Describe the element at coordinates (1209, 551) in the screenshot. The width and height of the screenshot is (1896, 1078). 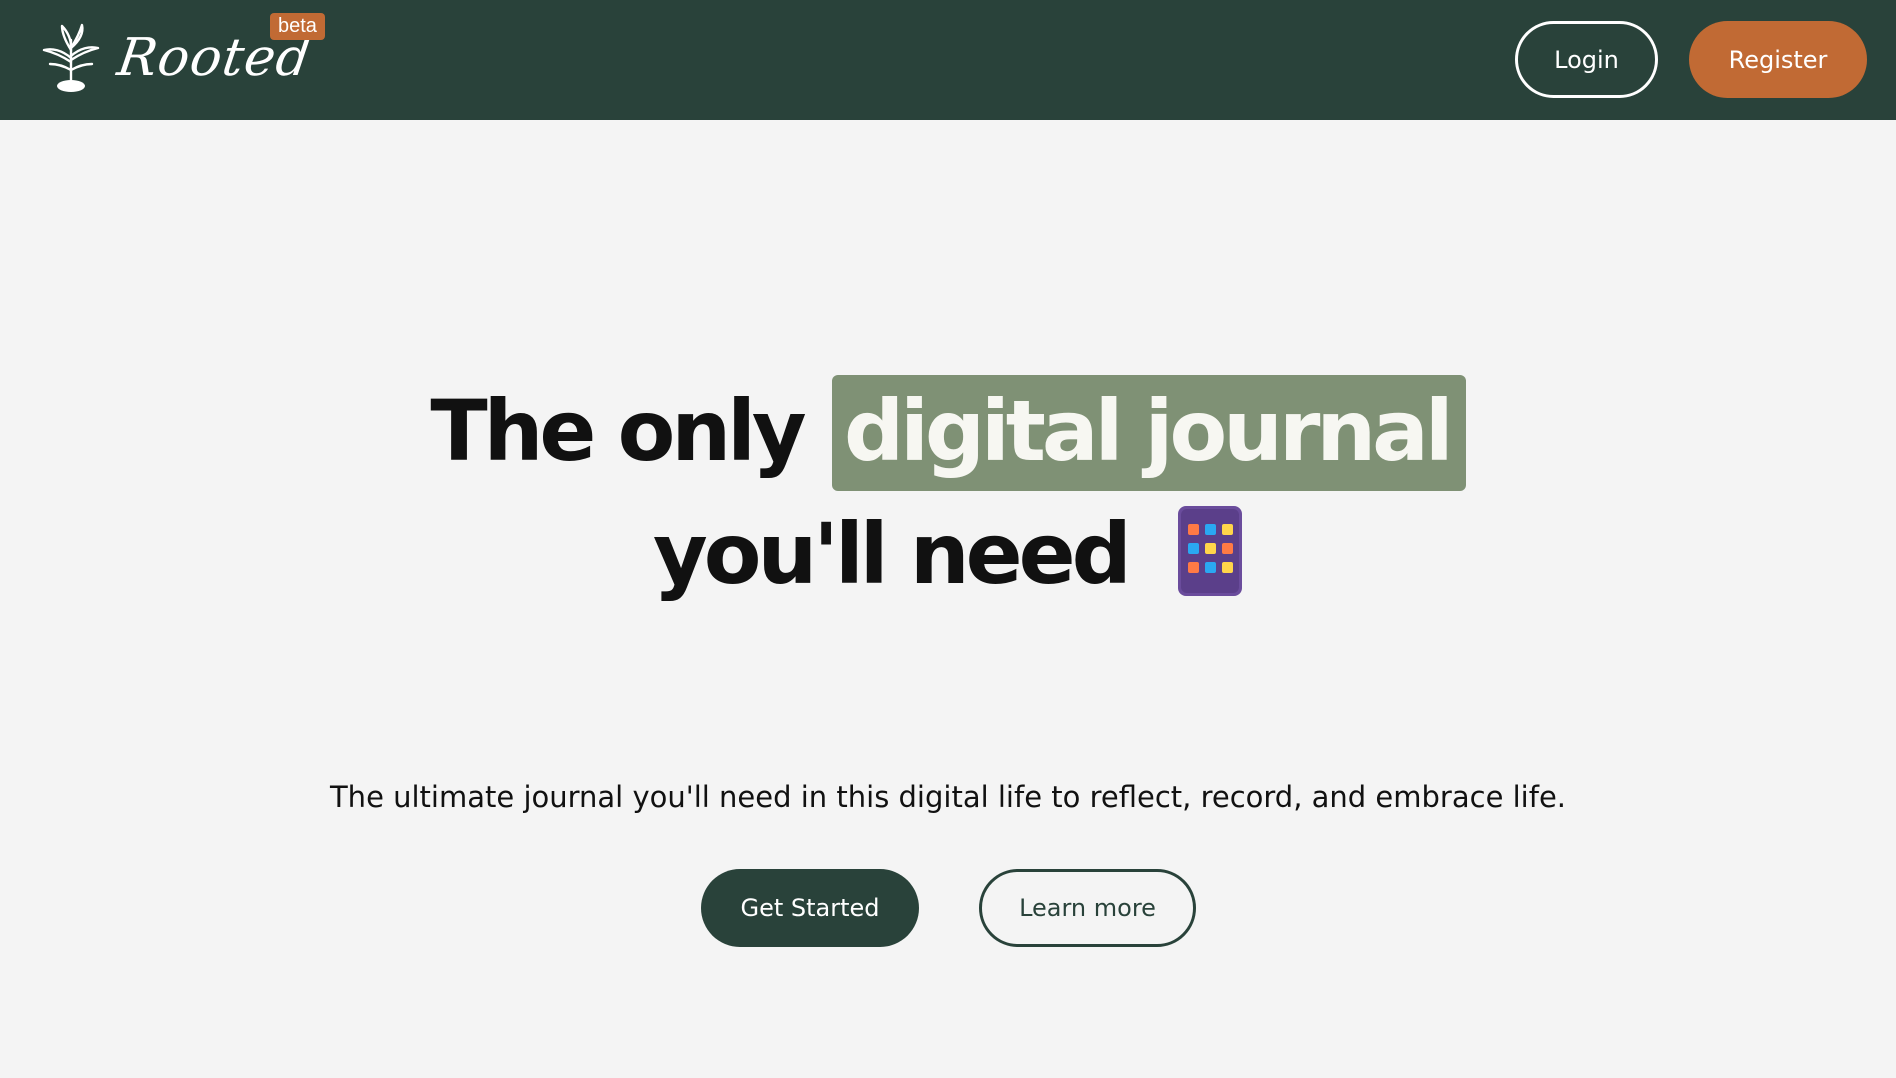
I see `tablet-icon` at that location.